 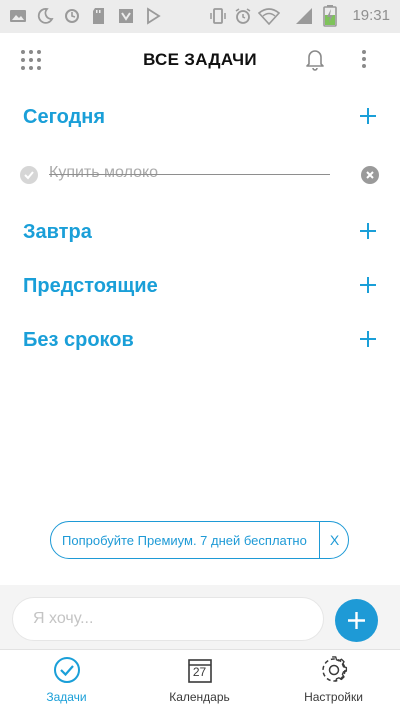 I want to click on plus-icon, so click(x=356, y=620).